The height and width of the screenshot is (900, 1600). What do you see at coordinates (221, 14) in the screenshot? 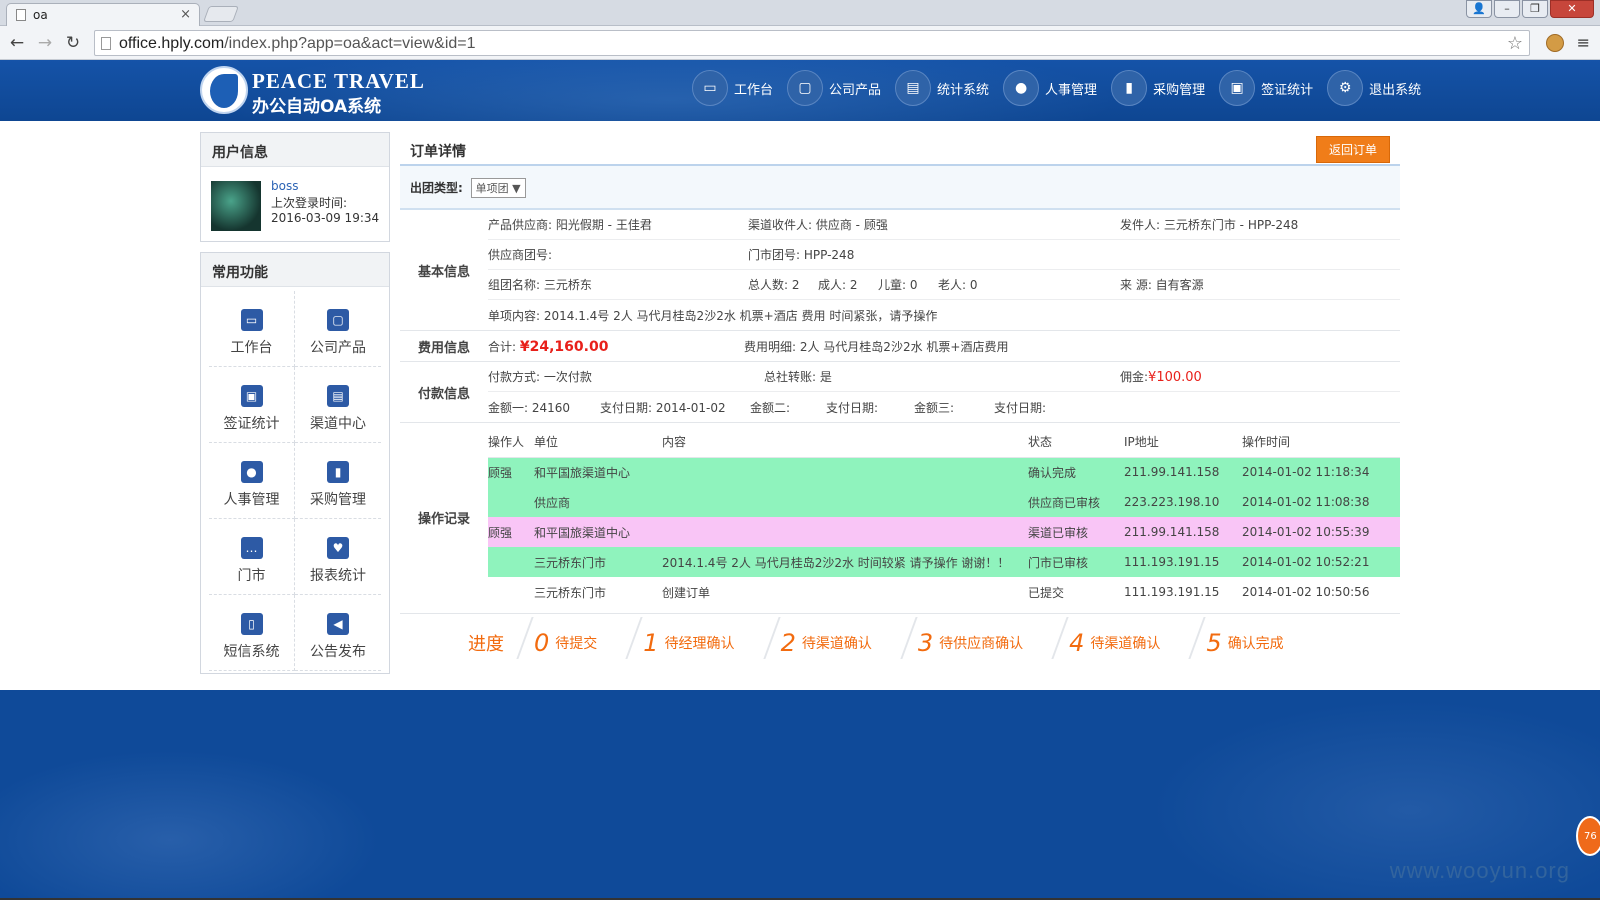
I see `new-tab-button` at bounding box center [221, 14].